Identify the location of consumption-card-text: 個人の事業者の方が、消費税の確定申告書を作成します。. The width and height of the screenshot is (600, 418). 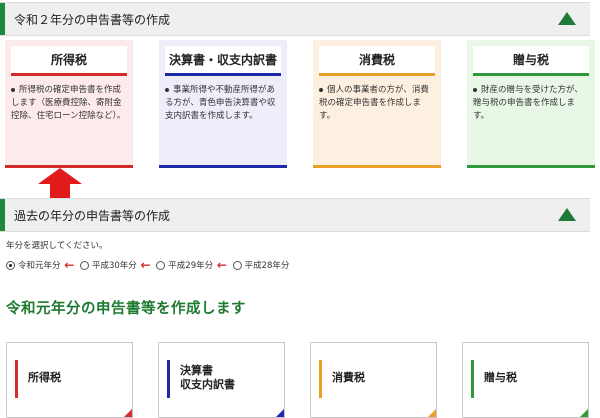
(374, 103).